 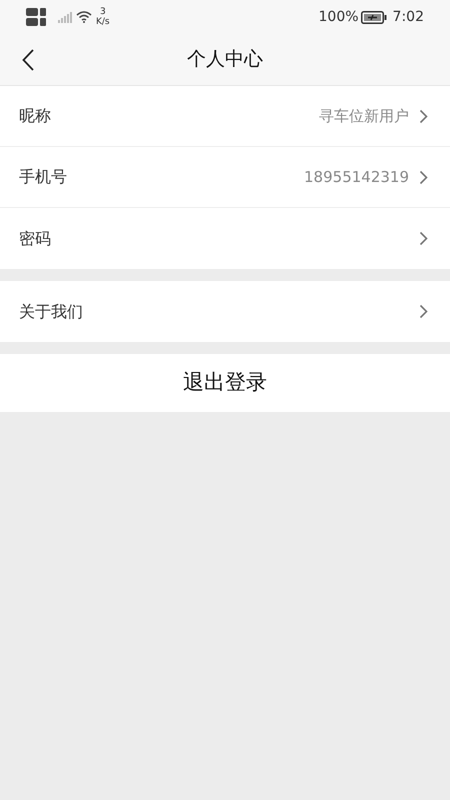 I want to click on page-title: 个人中心, so click(x=225, y=59).